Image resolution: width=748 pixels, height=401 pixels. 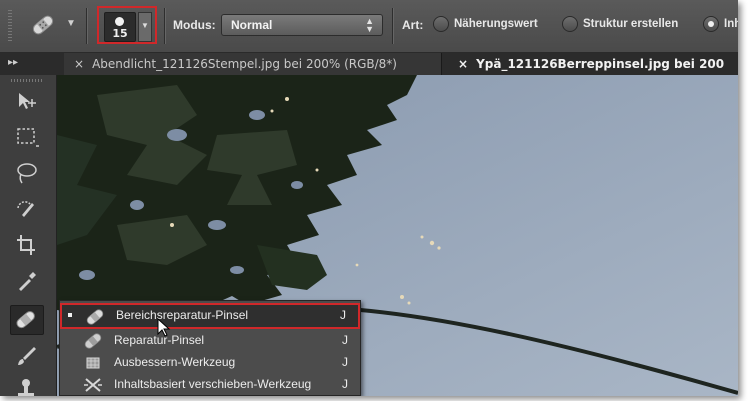 I want to click on type-label: Art:, so click(x=413, y=25).